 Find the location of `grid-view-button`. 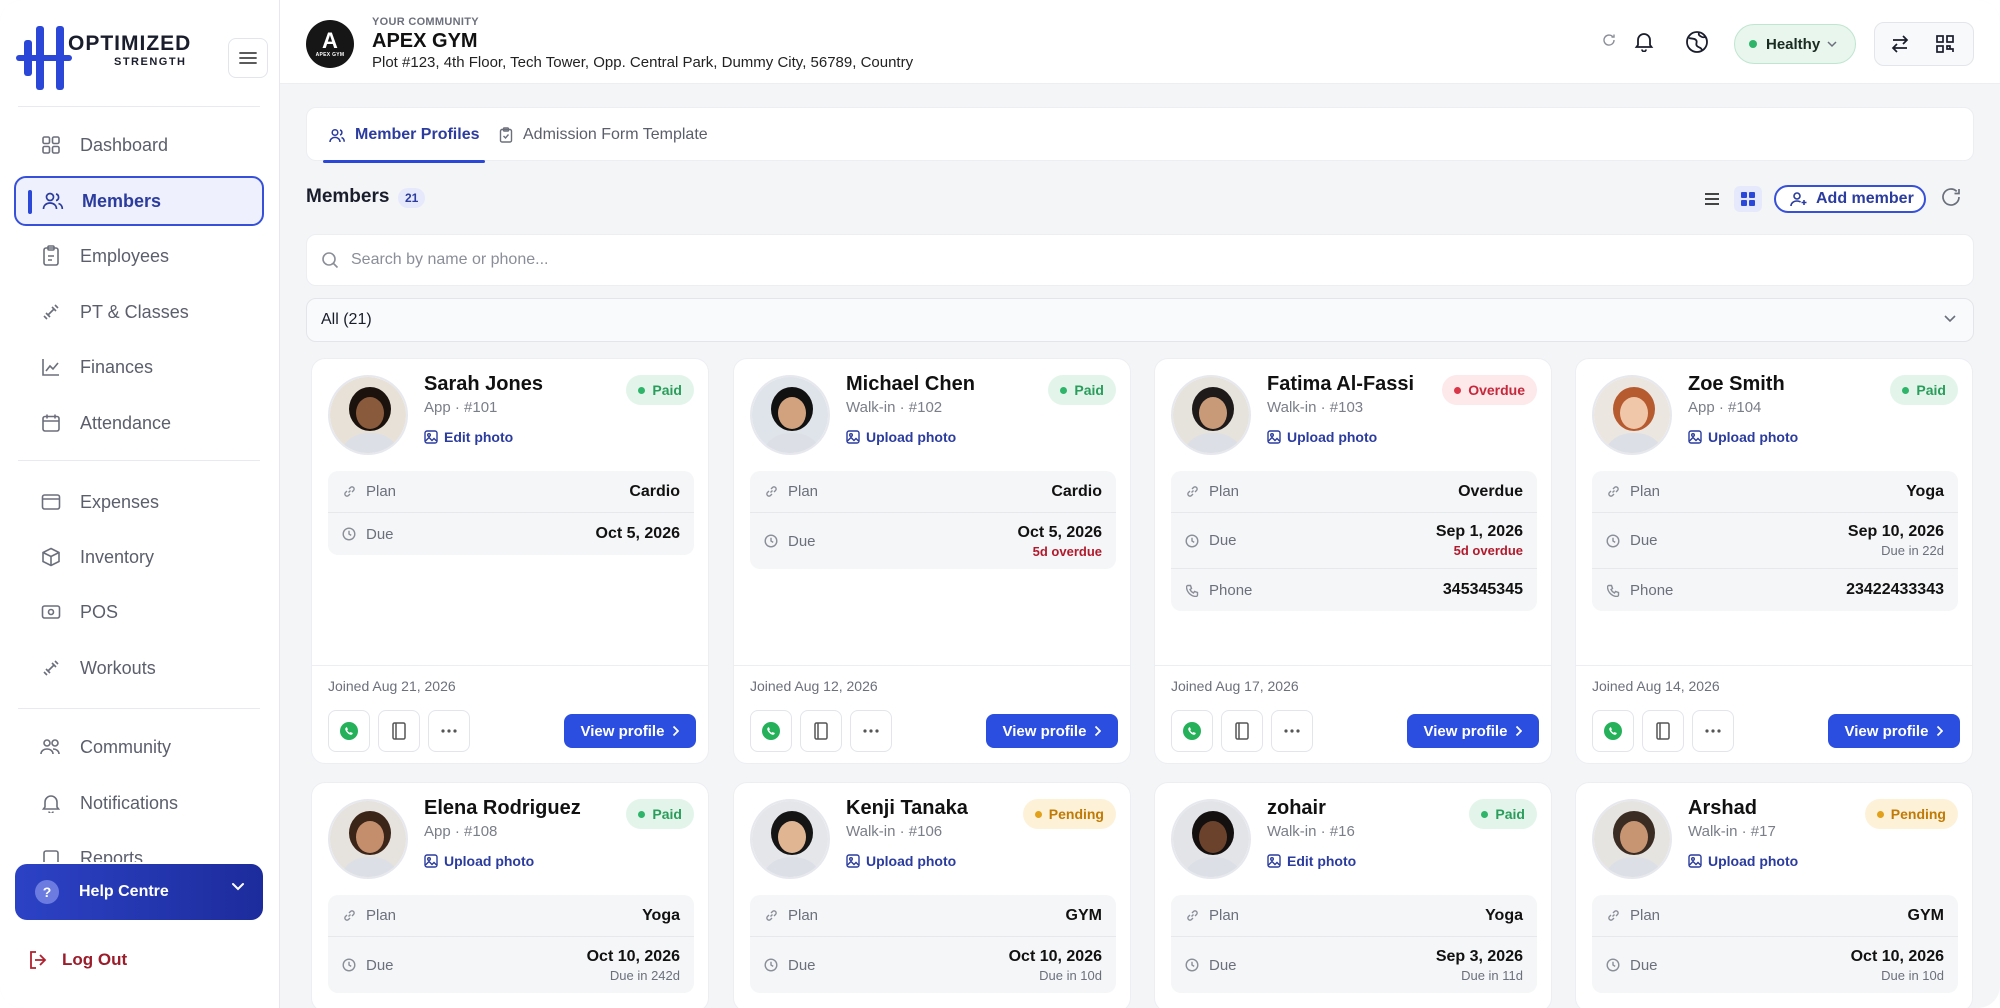

grid-view-button is located at coordinates (1748, 199).